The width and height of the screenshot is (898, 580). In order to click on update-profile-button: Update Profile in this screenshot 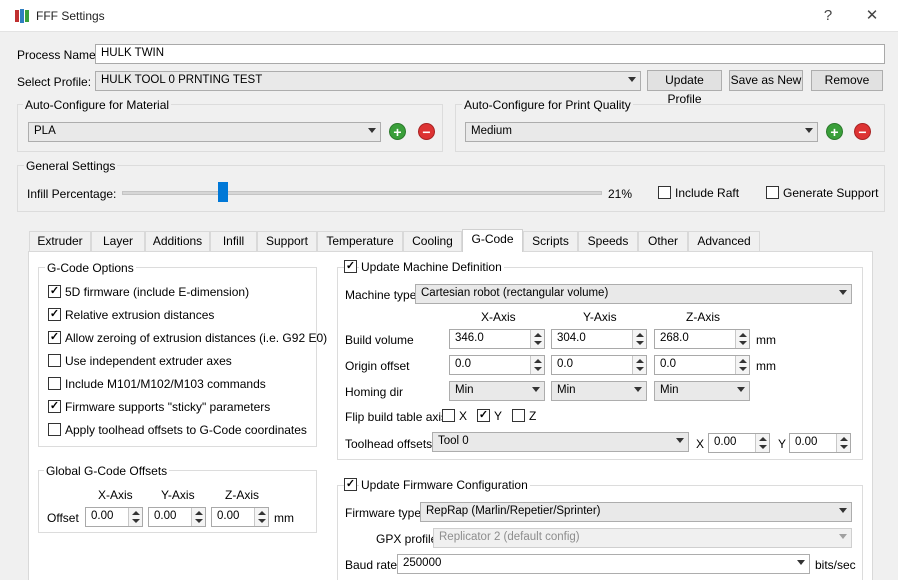, I will do `click(684, 88)`.